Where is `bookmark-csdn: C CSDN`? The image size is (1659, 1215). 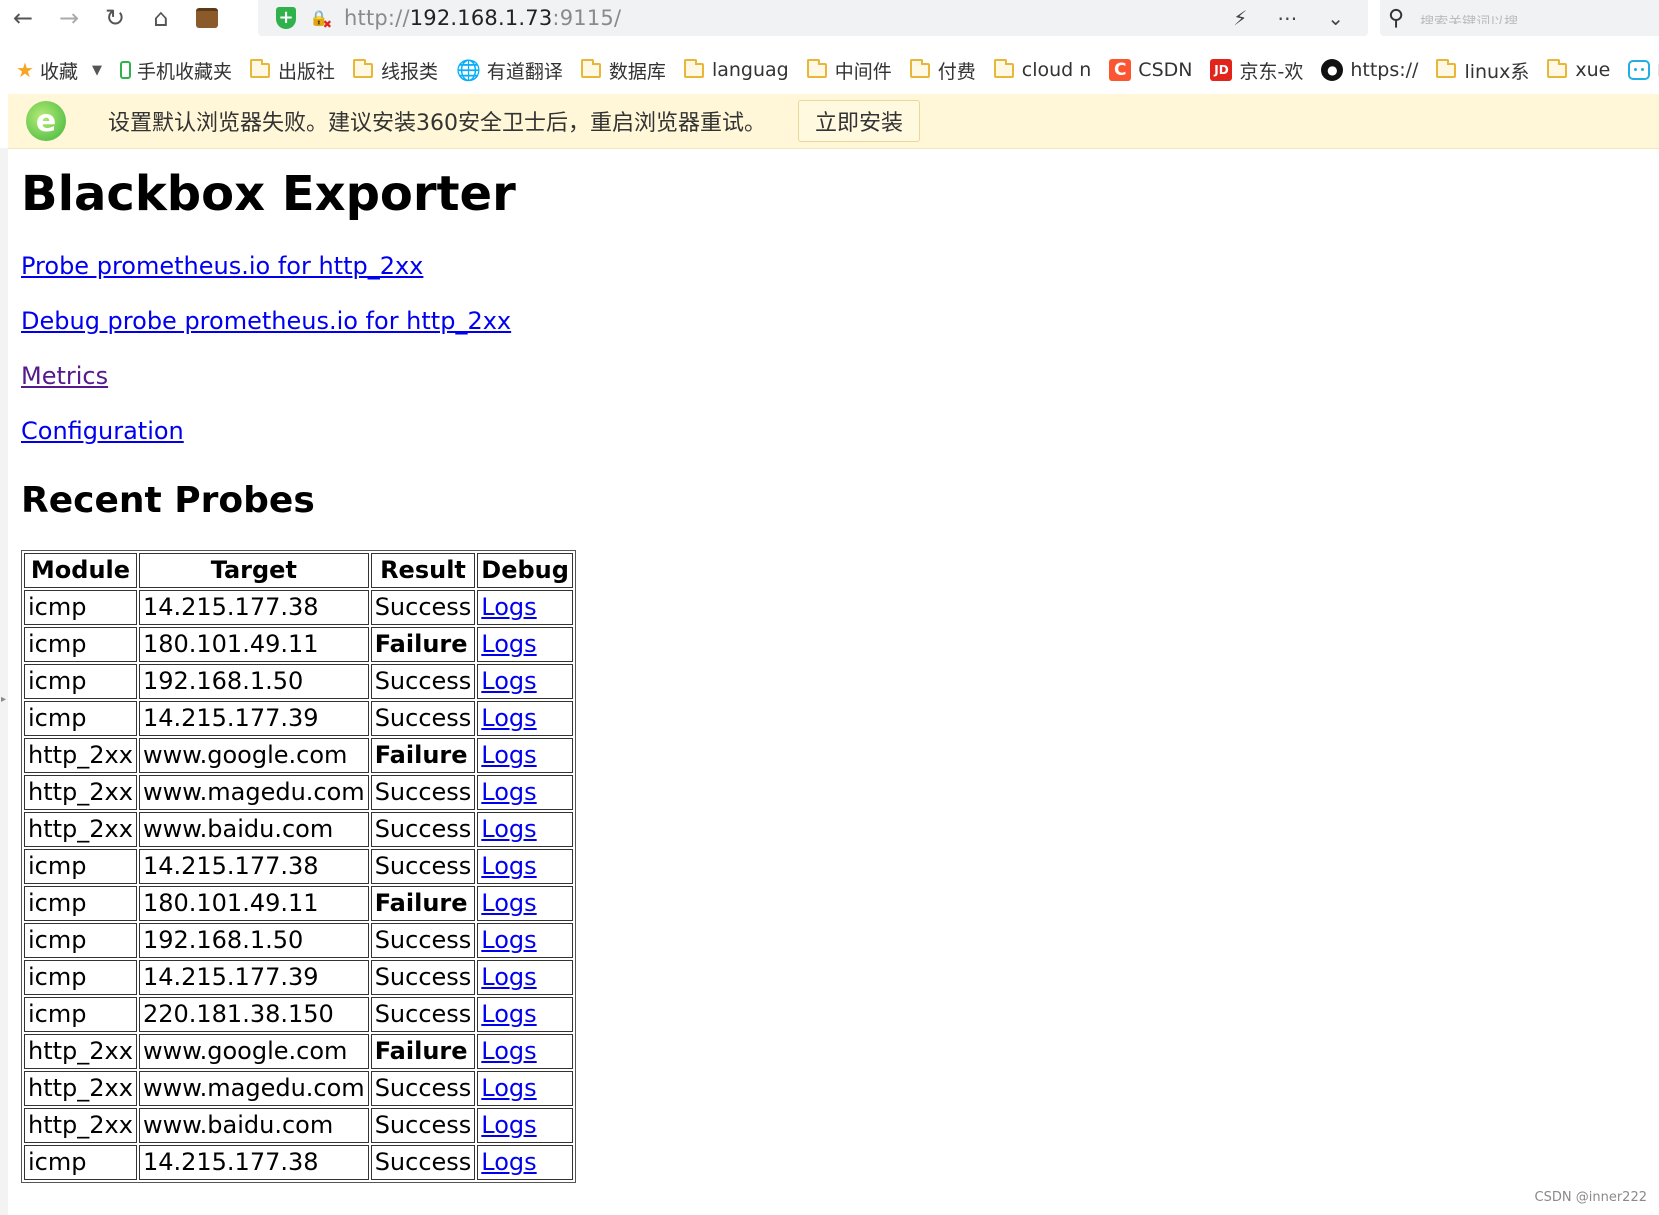
bookmark-csdn: C CSDN is located at coordinates (1150, 70).